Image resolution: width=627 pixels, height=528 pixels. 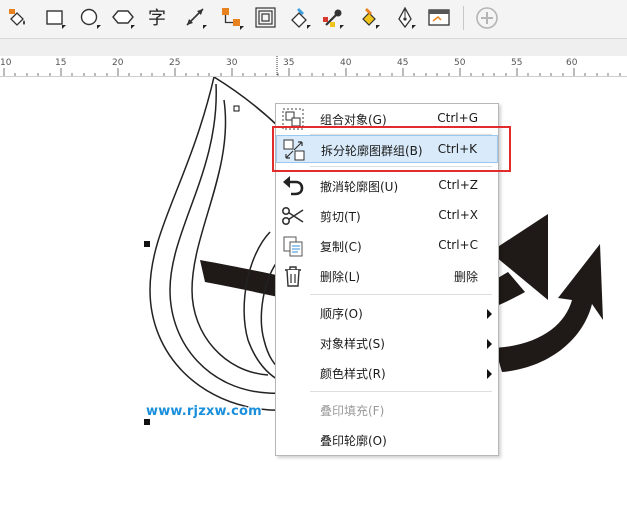 What do you see at coordinates (341, 247) in the screenshot?
I see `menu-item-label: 复制(C)` at bounding box center [341, 247].